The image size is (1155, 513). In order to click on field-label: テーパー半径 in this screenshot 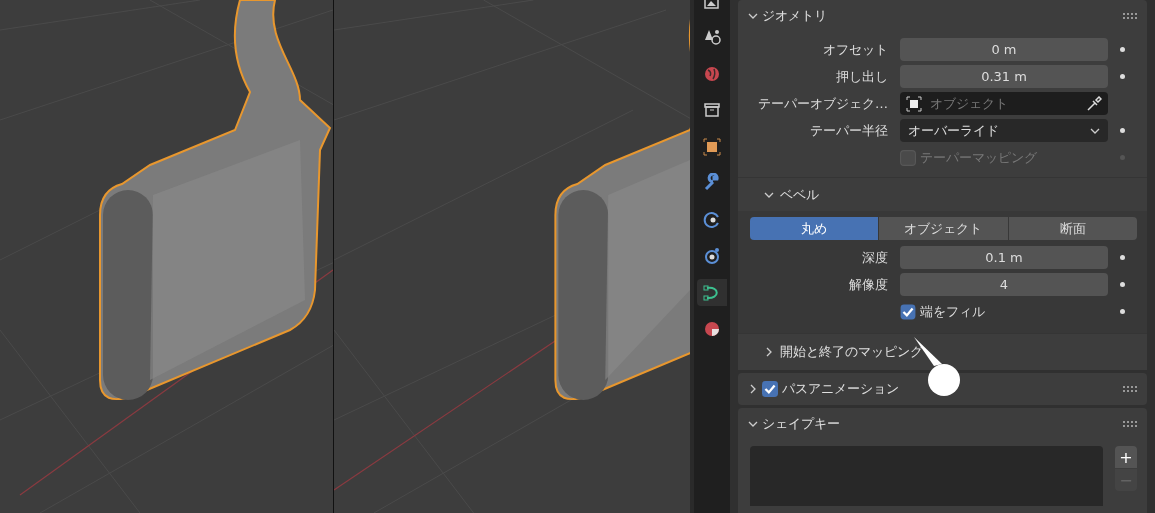, I will do `click(848, 130)`.